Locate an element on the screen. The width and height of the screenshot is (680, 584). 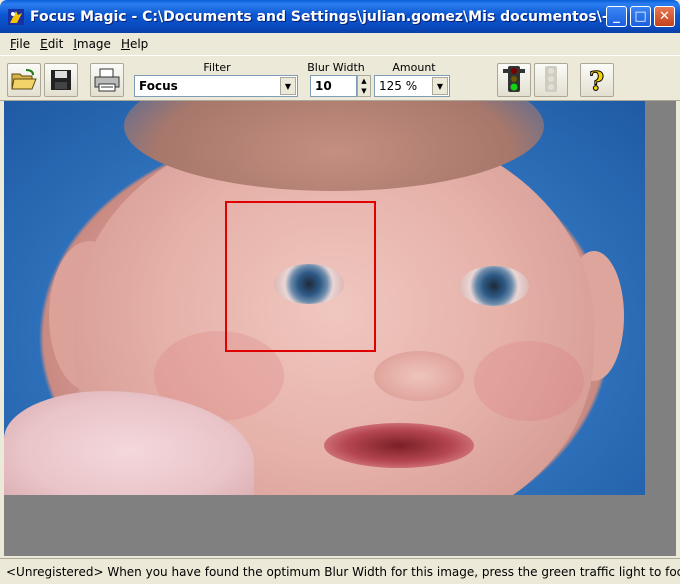
blur-width-input: 10 is located at coordinates (333, 86).